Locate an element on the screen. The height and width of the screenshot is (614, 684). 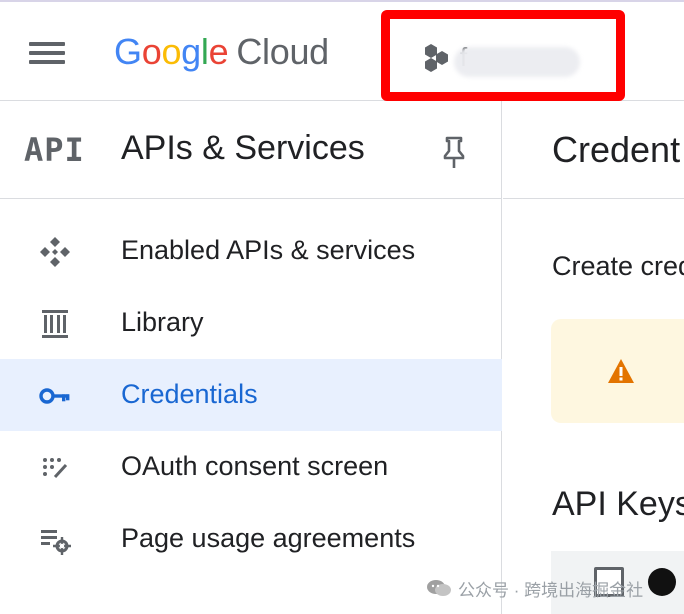
status-dot-icon is located at coordinates (662, 582).